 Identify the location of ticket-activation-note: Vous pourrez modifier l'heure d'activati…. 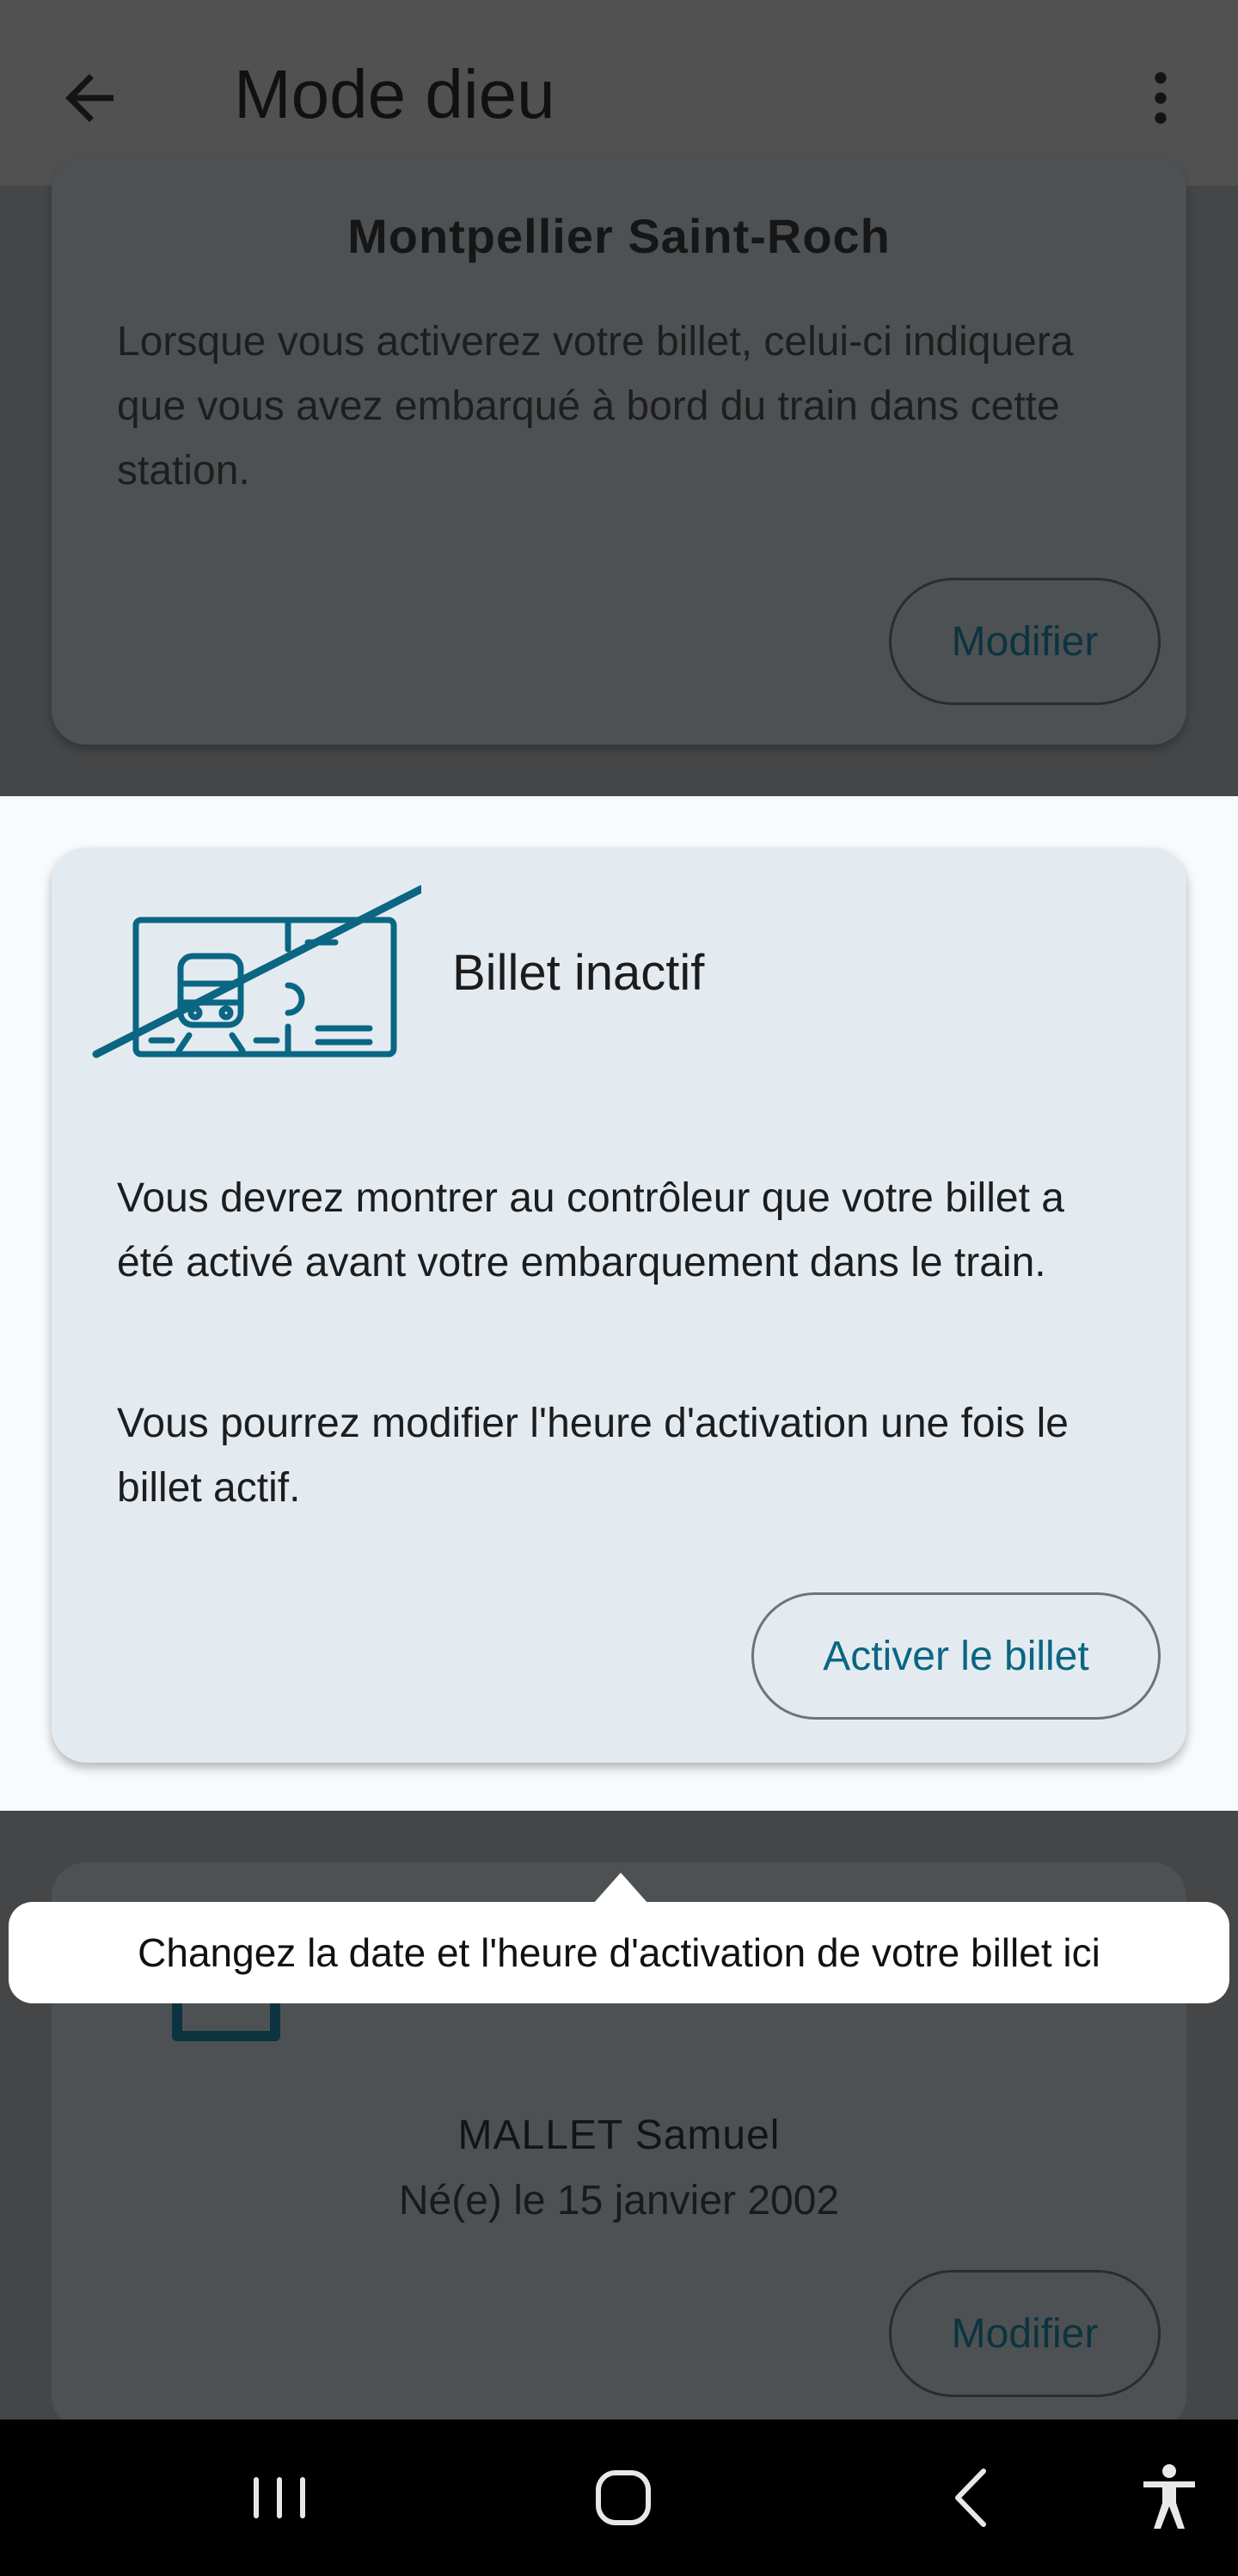
(593, 1456).